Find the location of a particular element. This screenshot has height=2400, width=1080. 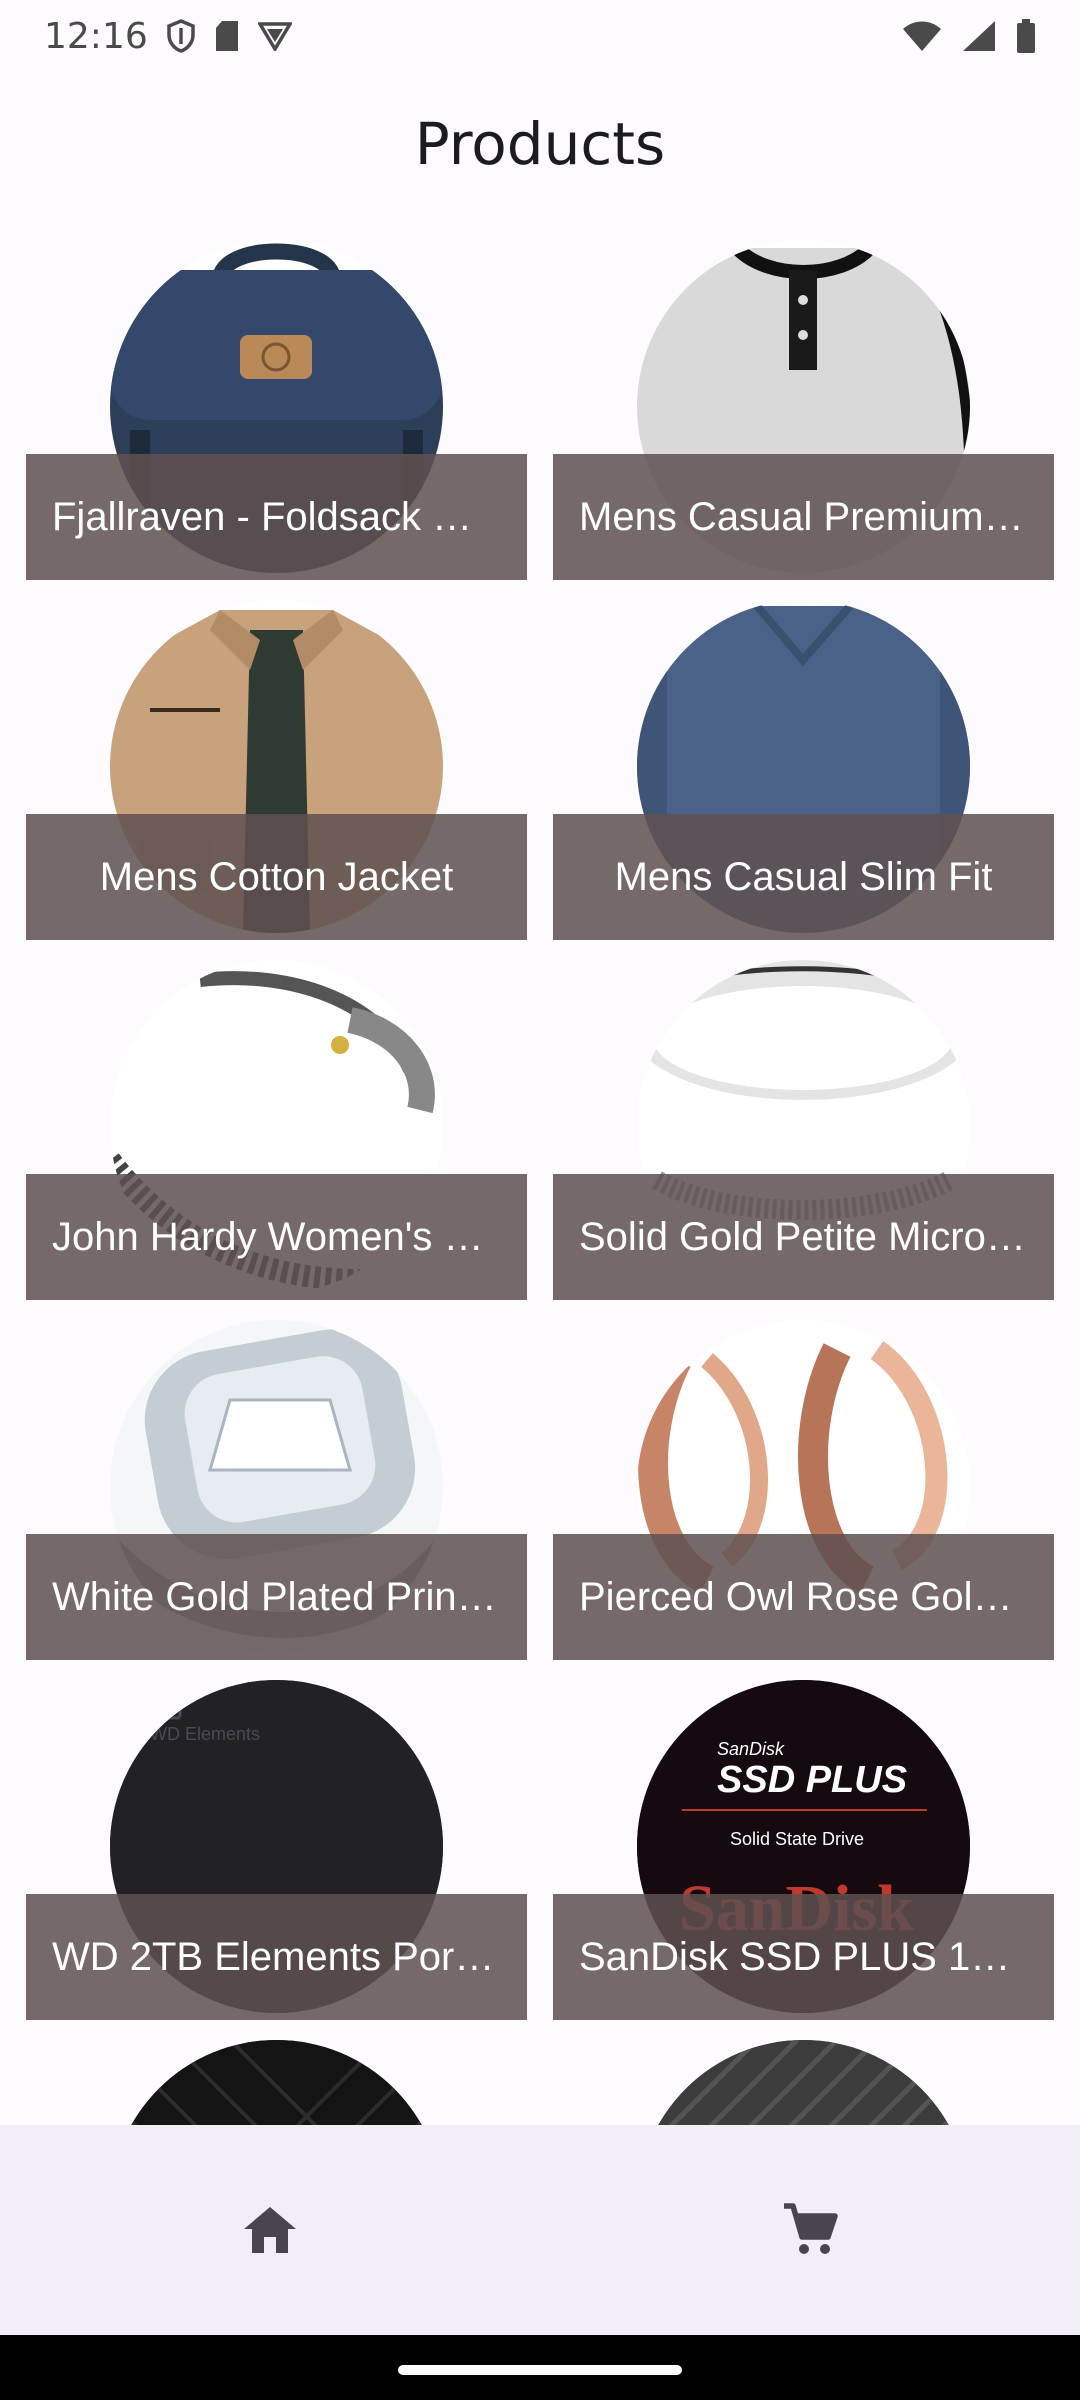

product-card: Mens Cotton Jacket is located at coordinates (276, 770).